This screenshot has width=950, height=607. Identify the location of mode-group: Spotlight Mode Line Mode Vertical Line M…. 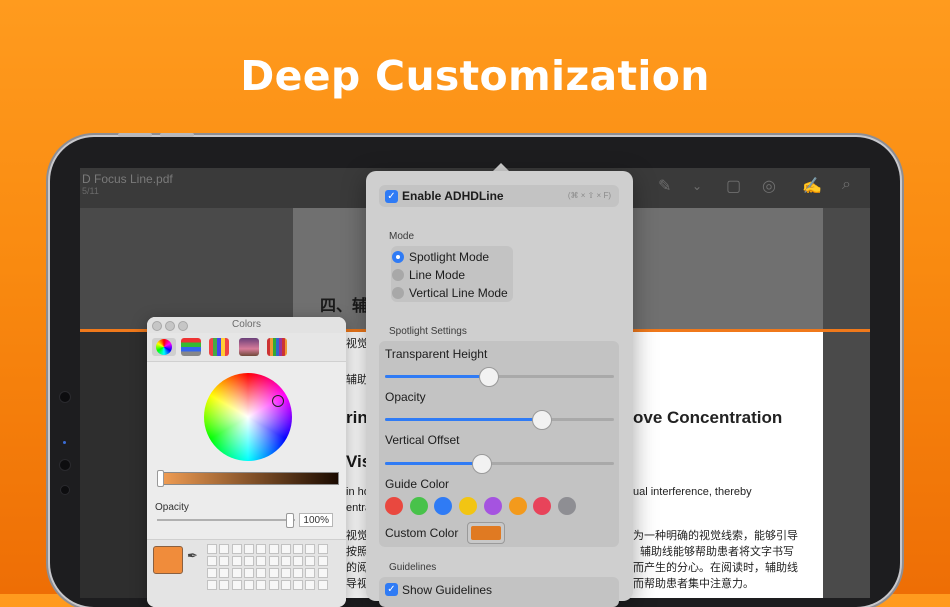
(452, 274).